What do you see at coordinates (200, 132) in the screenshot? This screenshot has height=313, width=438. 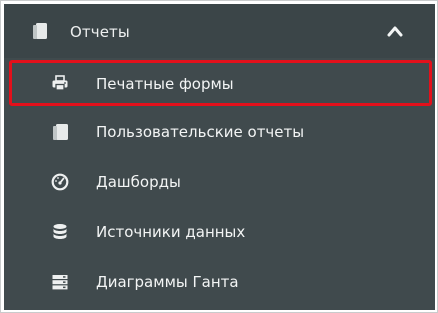 I see `menu-item-label: Пользовательские отчеты` at bounding box center [200, 132].